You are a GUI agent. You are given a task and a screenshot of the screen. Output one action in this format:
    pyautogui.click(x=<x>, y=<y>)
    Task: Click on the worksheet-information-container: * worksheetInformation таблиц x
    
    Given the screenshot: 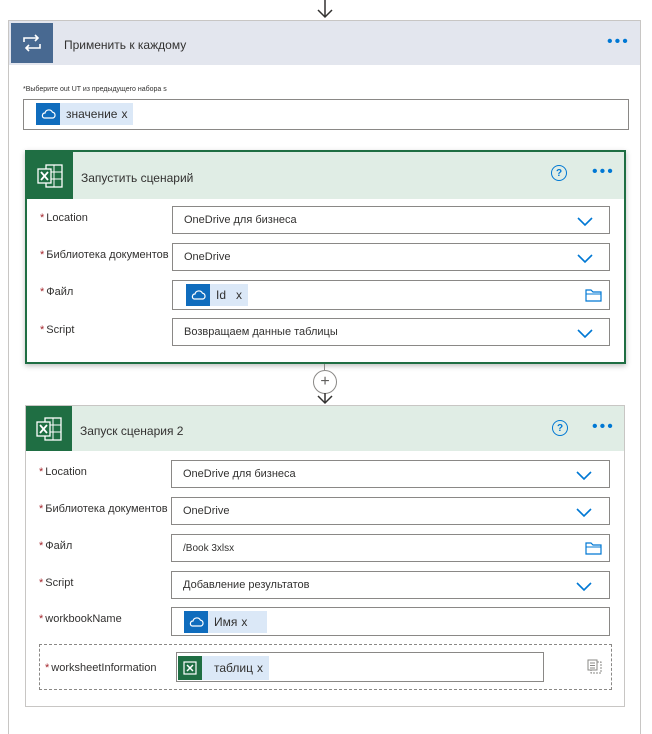 What is the action you would take?
    pyautogui.click(x=325, y=667)
    